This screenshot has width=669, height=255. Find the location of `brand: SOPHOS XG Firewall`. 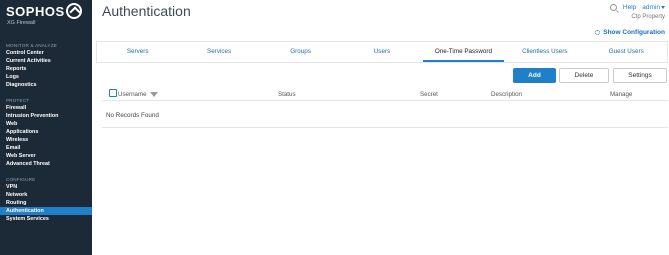

brand: SOPHOS XG Firewall is located at coordinates (46, 16).